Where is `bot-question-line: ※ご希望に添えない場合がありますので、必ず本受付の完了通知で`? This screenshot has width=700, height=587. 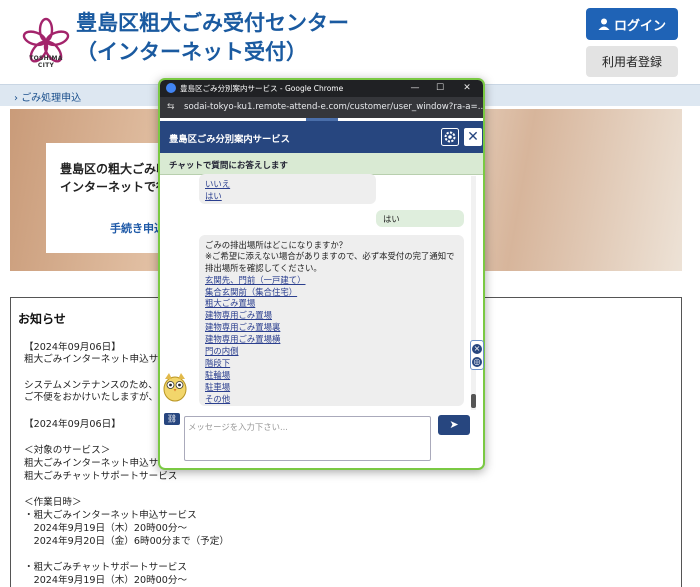 bot-question-line: ※ご希望に添えない場合がありますので、必ず本受付の完了通知で is located at coordinates (330, 256).